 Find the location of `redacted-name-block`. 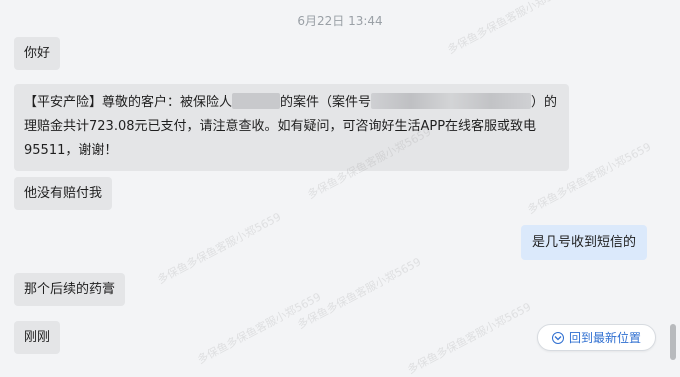

redacted-name-block is located at coordinates (256, 101).